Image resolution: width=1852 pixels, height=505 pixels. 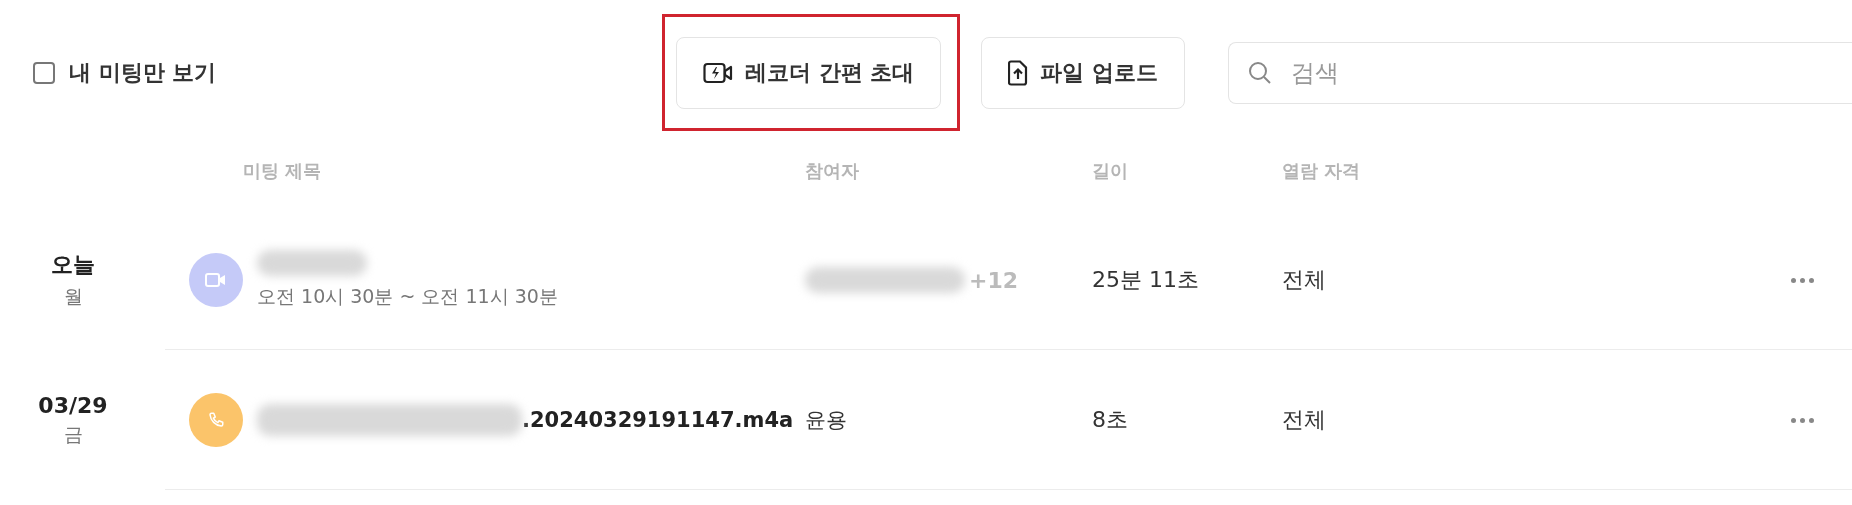 I want to click on column-header: 열람 자격, so click(x=1322, y=171).